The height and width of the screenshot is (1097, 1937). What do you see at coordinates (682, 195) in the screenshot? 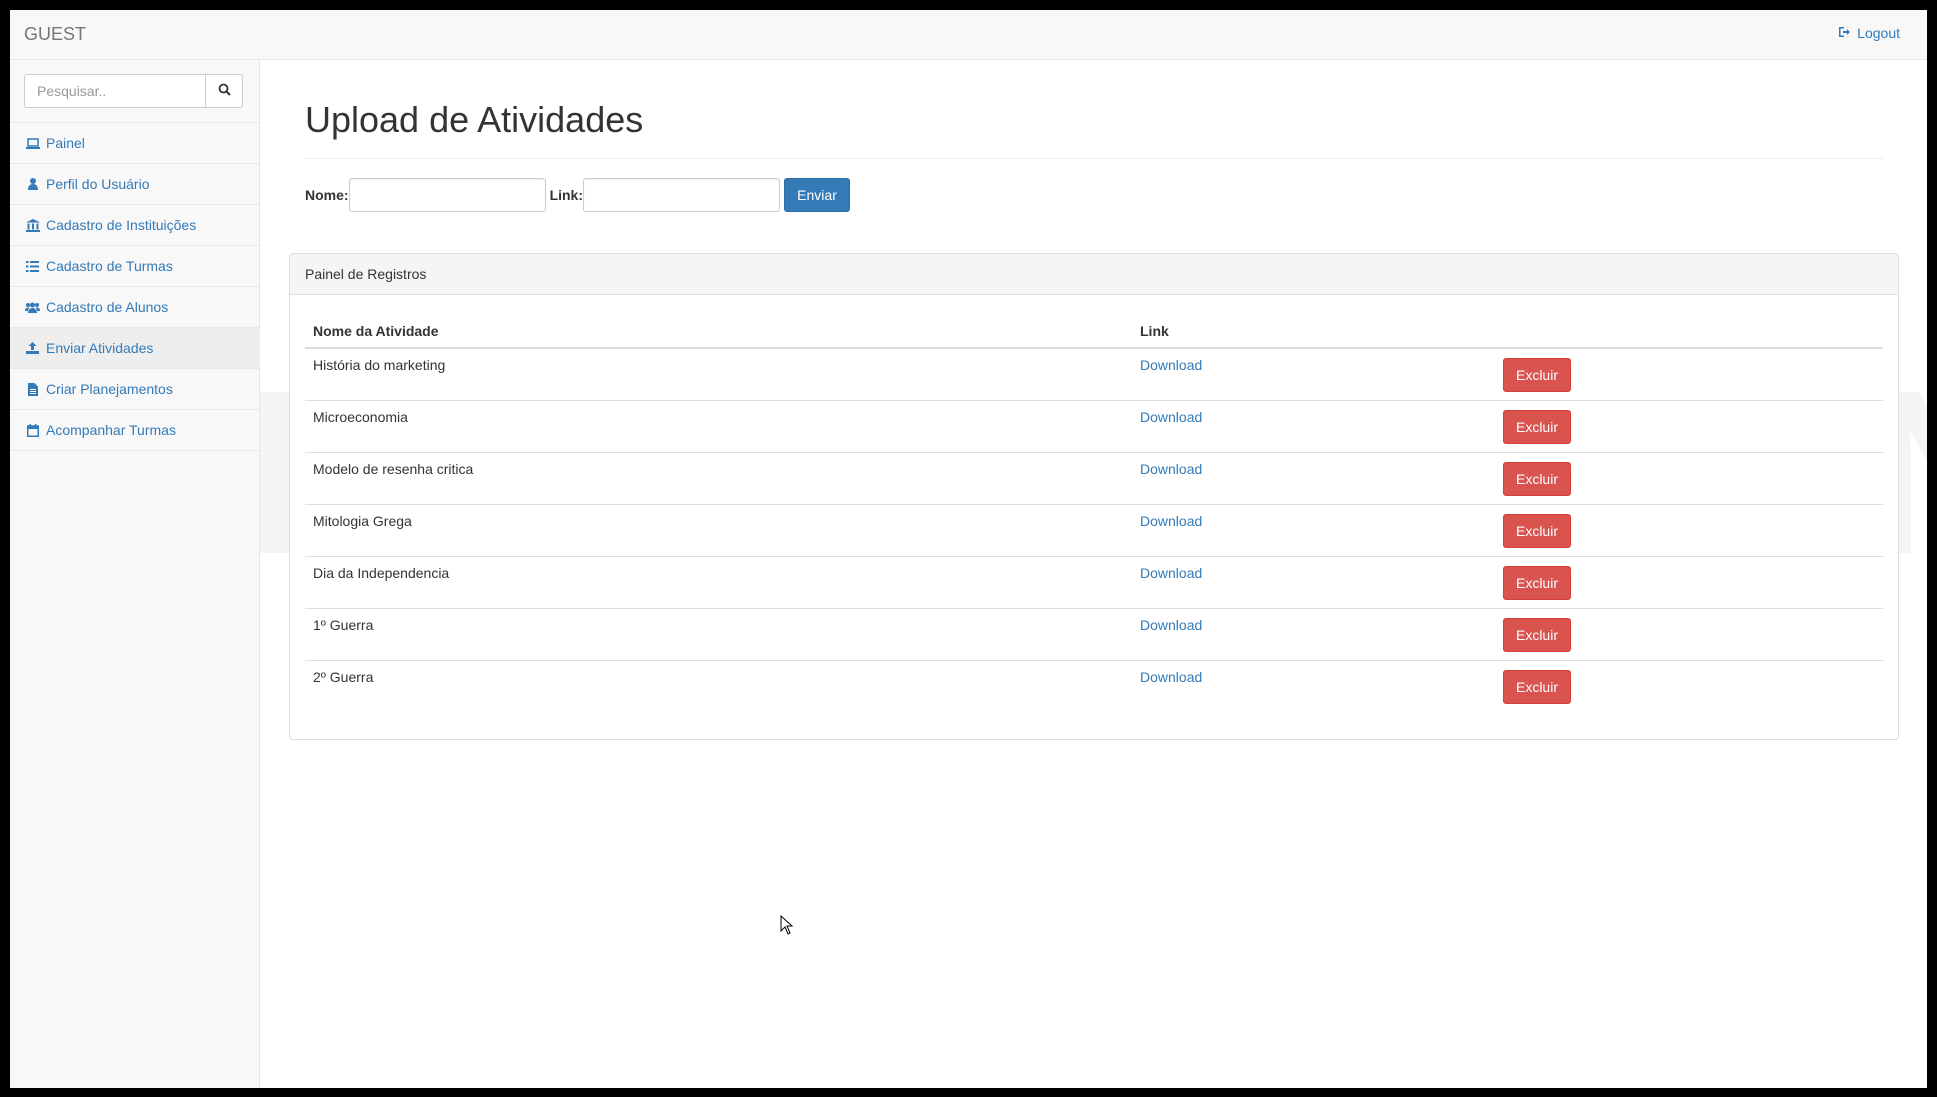
I see `link-field` at bounding box center [682, 195].